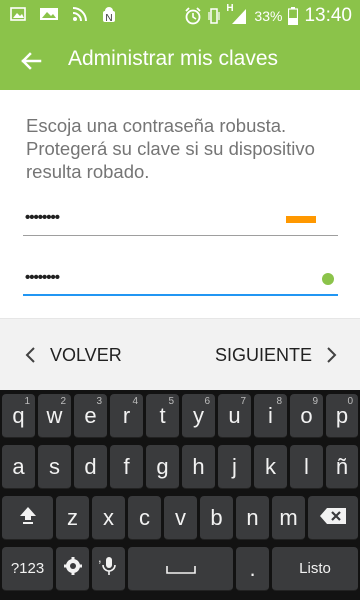 This screenshot has height=600, width=360. I want to click on page-title: Administrar mis claves, so click(173, 58).